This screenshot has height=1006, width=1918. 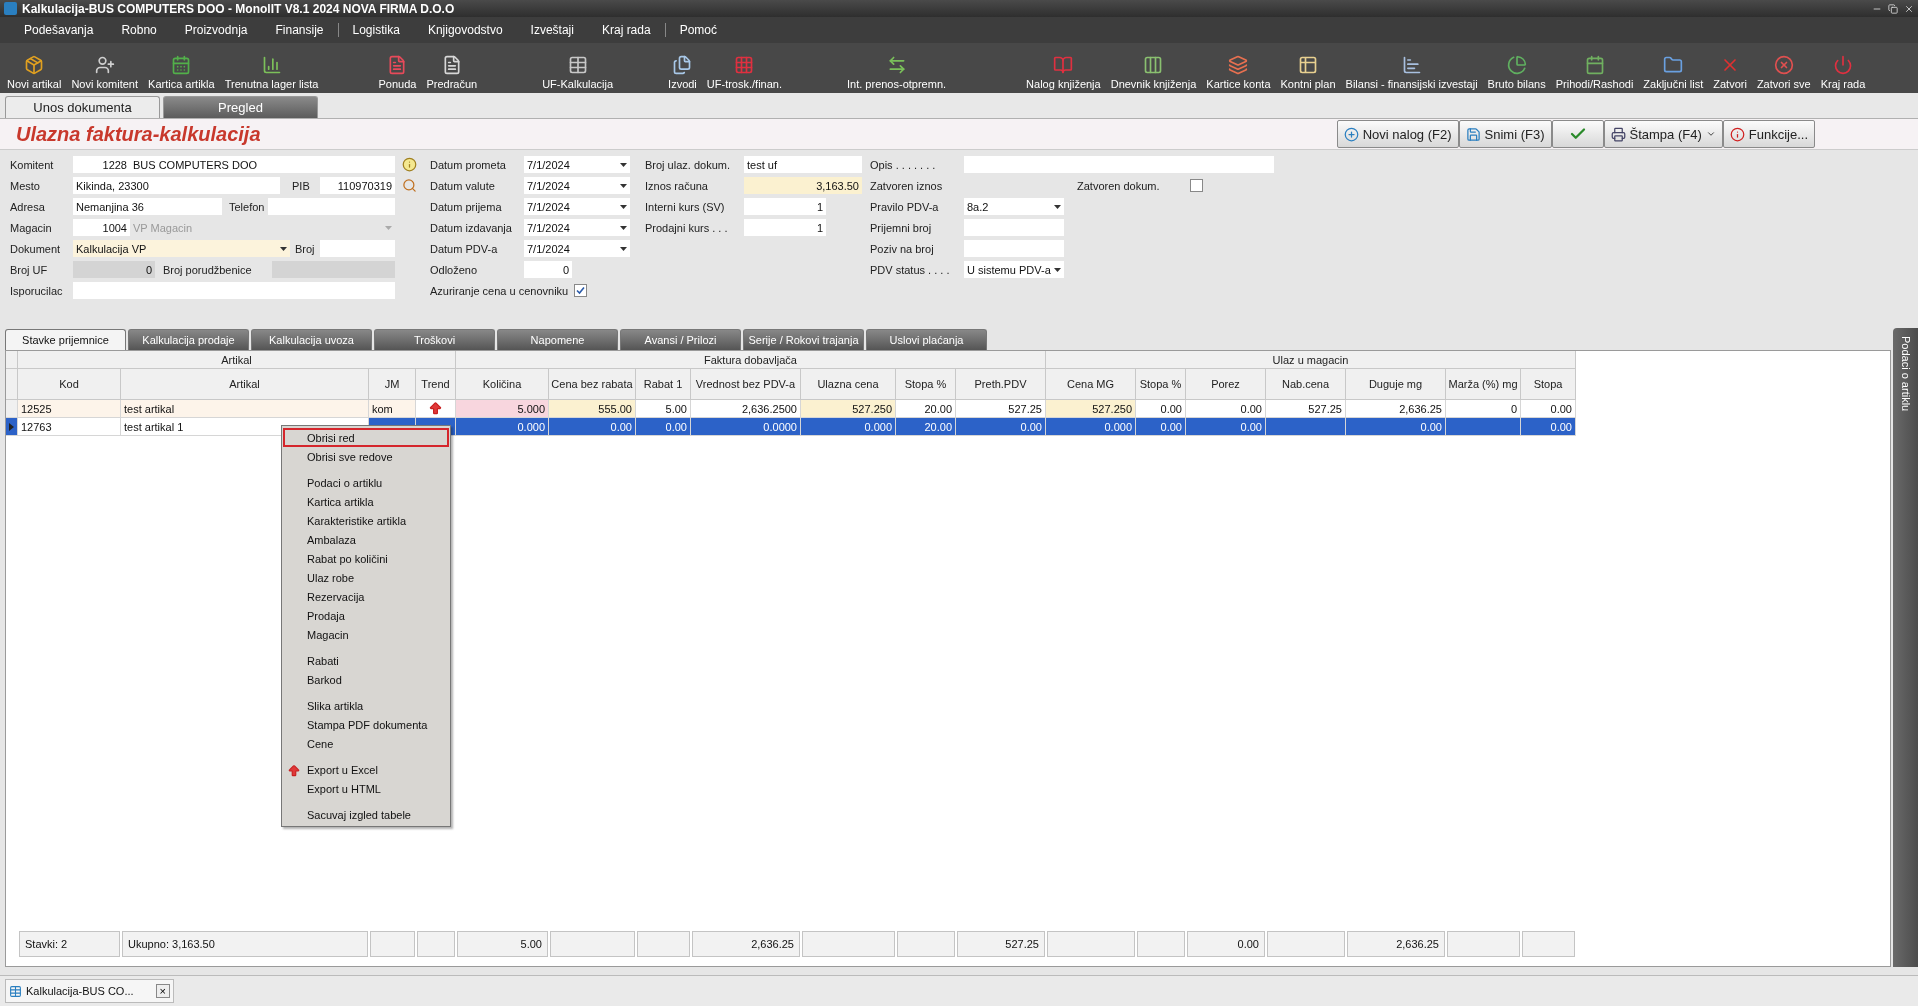 I want to click on toolbar-button: UF-trosk./finan., so click(x=744, y=72).